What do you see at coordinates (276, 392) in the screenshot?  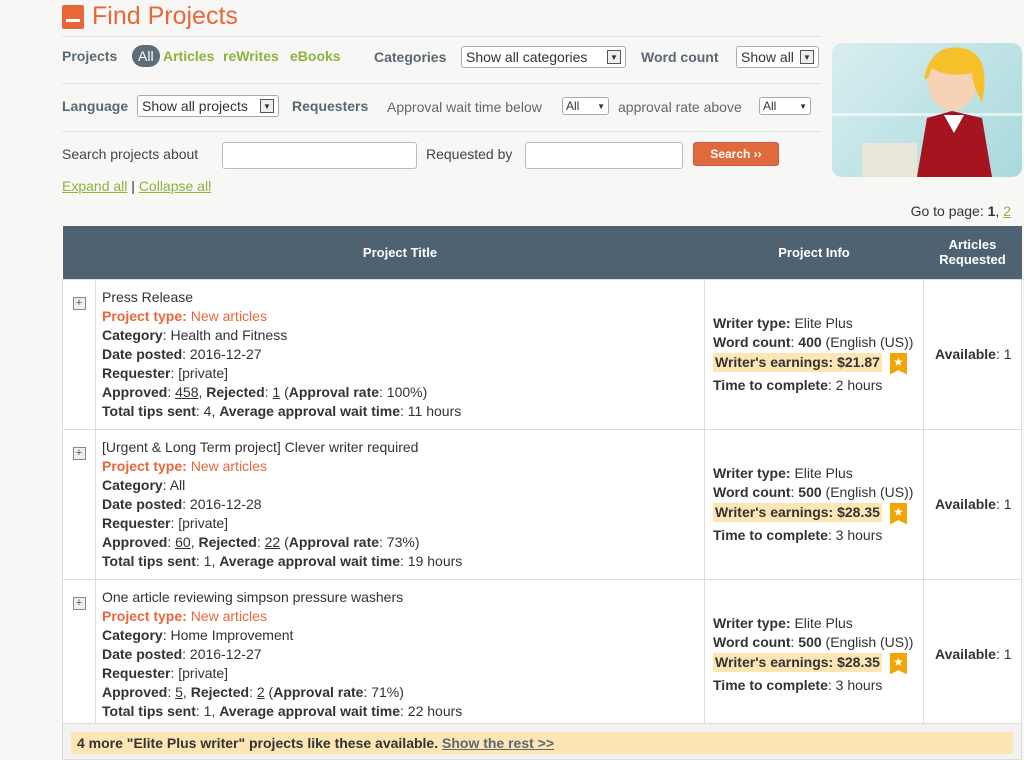 I see `rejected-link: 1` at bounding box center [276, 392].